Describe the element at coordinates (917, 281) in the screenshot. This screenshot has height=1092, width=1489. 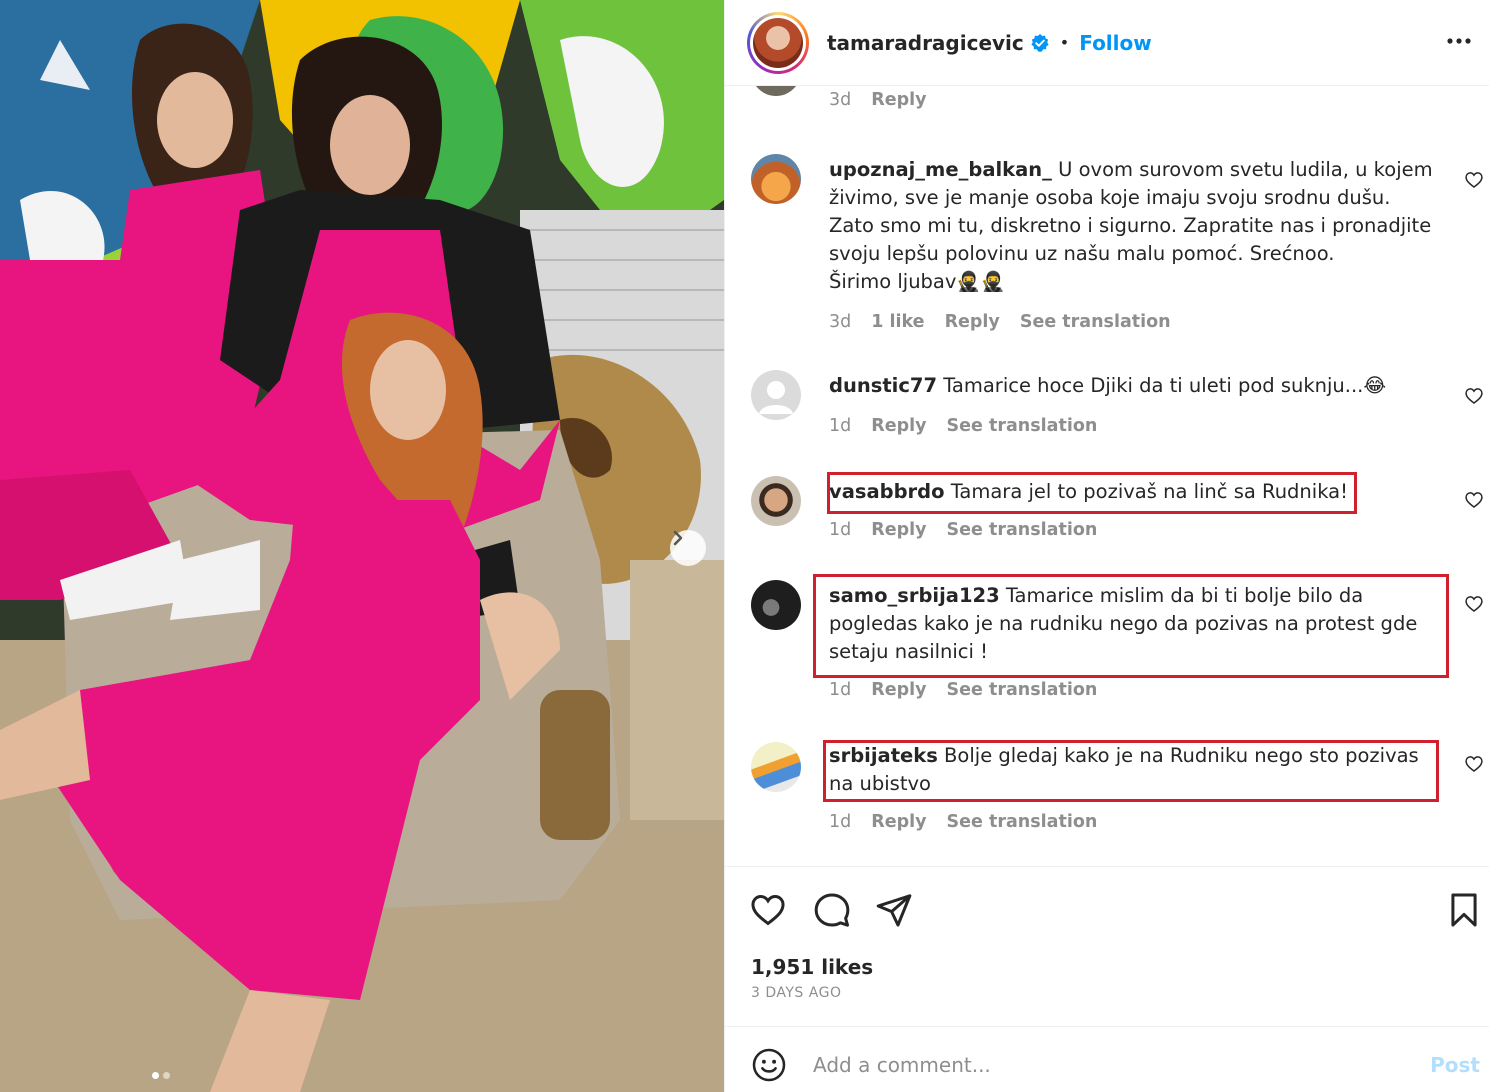
I see `comment-message-line2: Širimo ljubav🥷🥷` at that location.